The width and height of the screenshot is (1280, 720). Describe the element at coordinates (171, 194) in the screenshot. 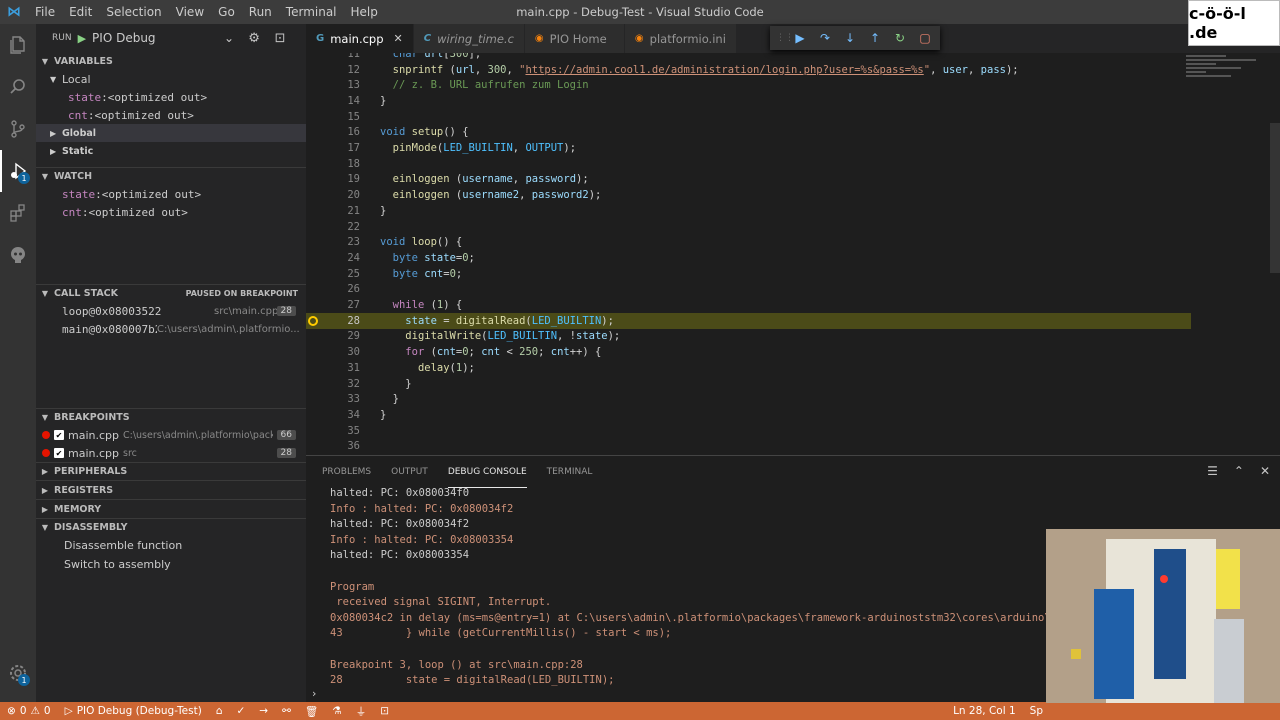

I see `watch-item: state: <optimized out>` at that location.